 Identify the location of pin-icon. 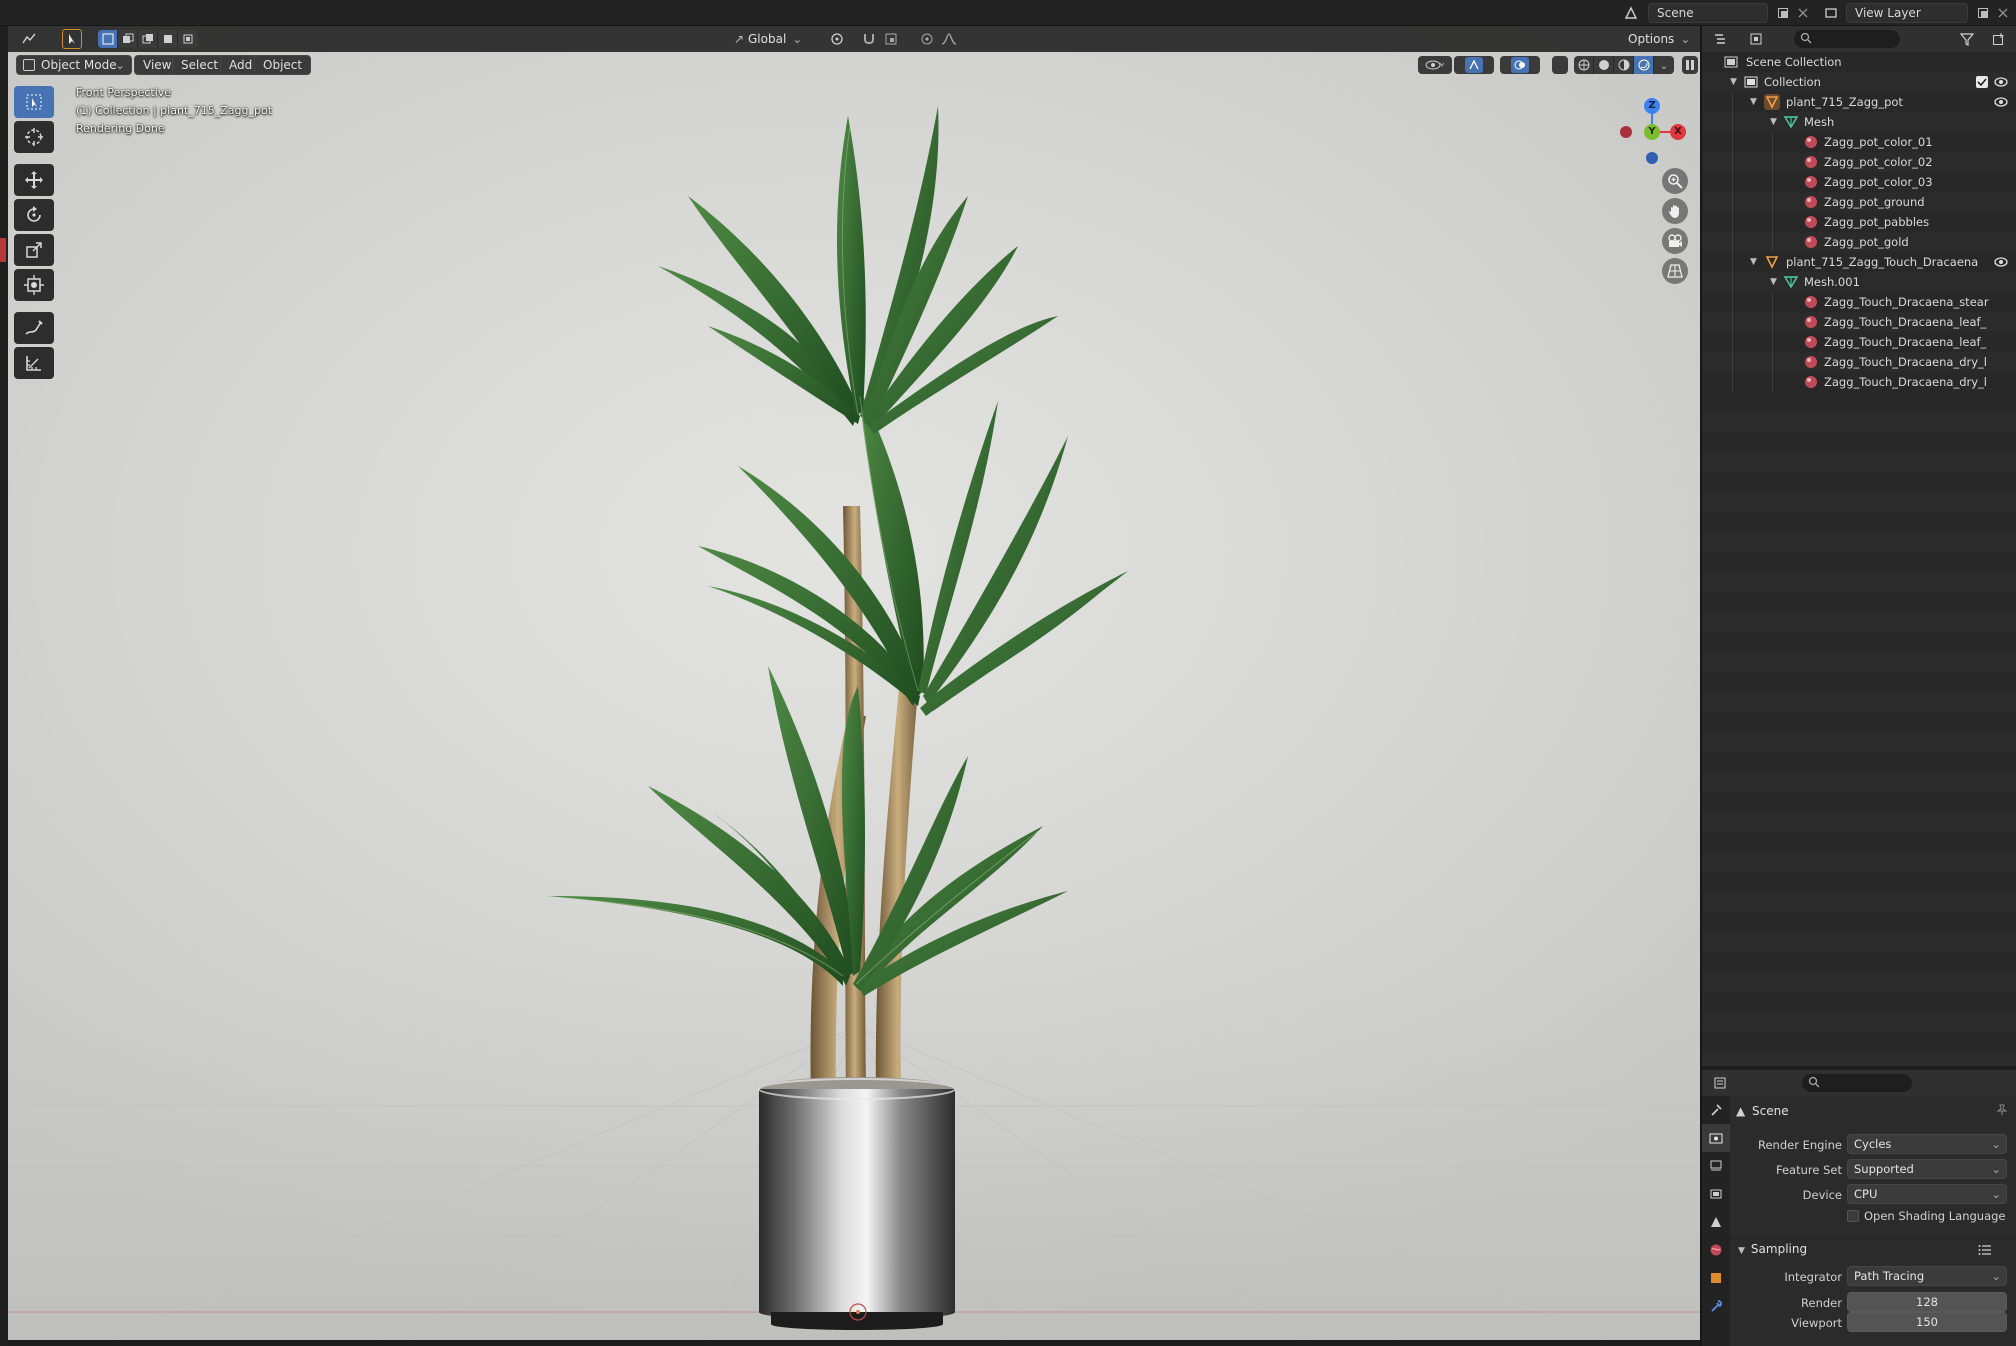
(2002, 1110).